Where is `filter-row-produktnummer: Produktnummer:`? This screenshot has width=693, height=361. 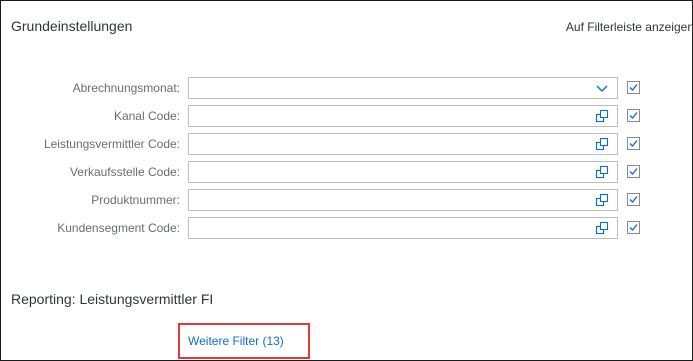
filter-row-produktnummer: Produktnummer: is located at coordinates (346, 201).